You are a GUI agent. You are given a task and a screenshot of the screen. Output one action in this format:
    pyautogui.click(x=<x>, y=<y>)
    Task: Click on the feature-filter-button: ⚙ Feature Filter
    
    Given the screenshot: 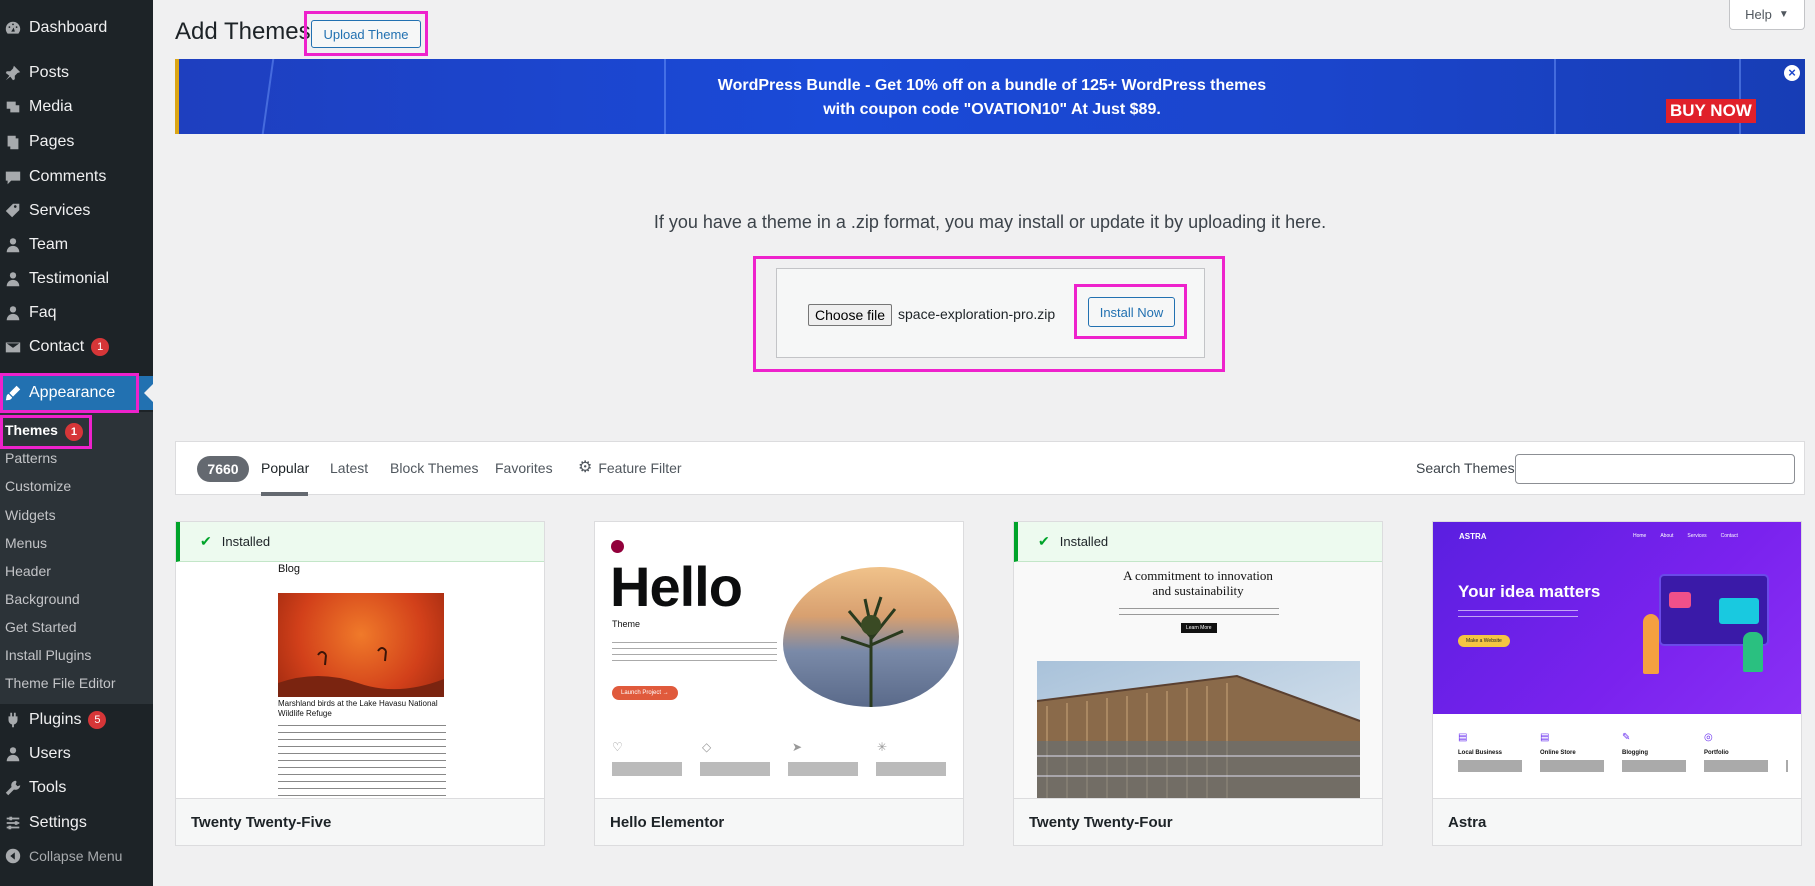 What is the action you would take?
    pyautogui.click(x=630, y=468)
    